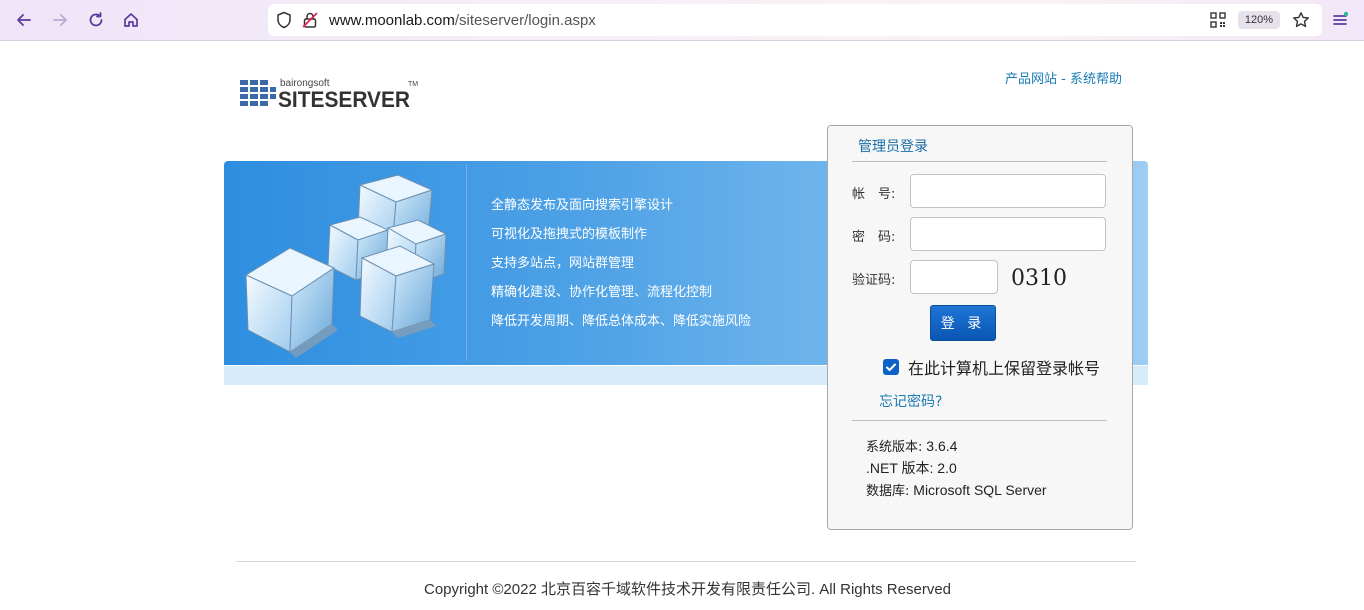  Describe the element at coordinates (956, 490) in the screenshot. I see `info-database: 数据库: Microsoft SQL Server` at that location.